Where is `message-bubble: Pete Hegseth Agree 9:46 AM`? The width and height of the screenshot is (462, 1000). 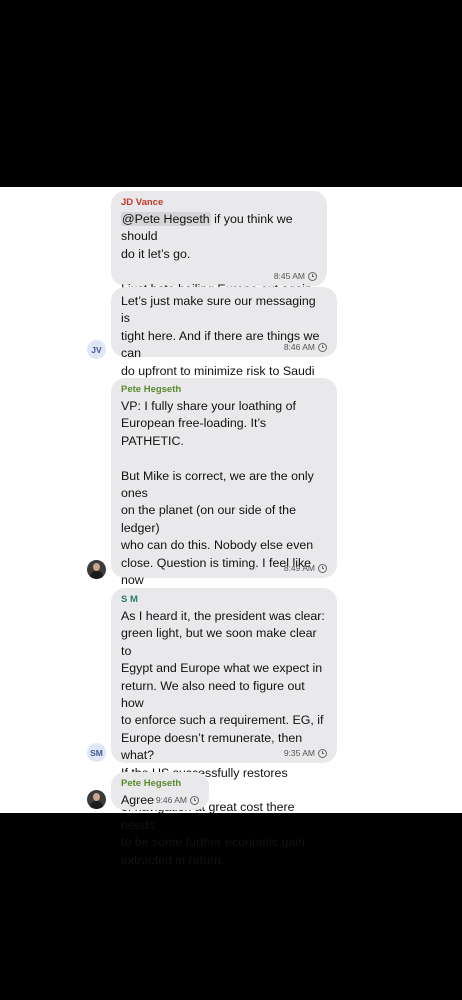
message-bubble: Pete Hegseth Agree 9:46 AM is located at coordinates (160, 791).